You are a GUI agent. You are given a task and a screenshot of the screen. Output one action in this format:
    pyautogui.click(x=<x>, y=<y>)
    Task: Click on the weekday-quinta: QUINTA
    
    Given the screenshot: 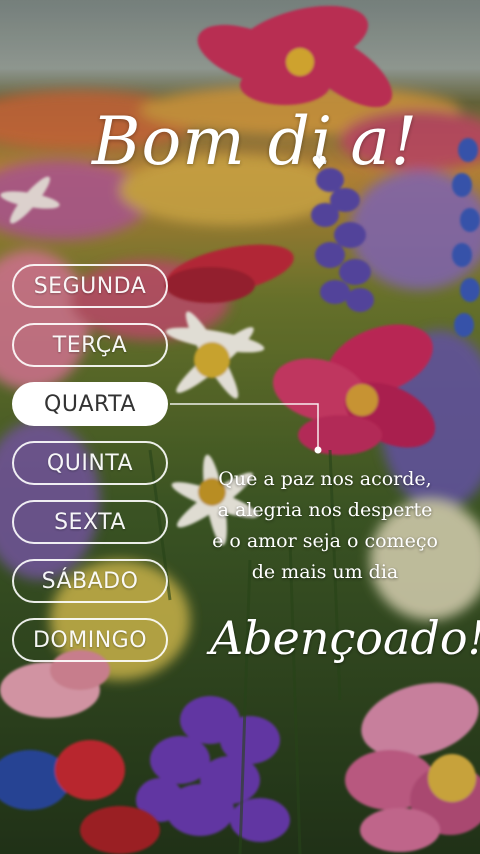 What is the action you would take?
    pyautogui.click(x=90, y=463)
    